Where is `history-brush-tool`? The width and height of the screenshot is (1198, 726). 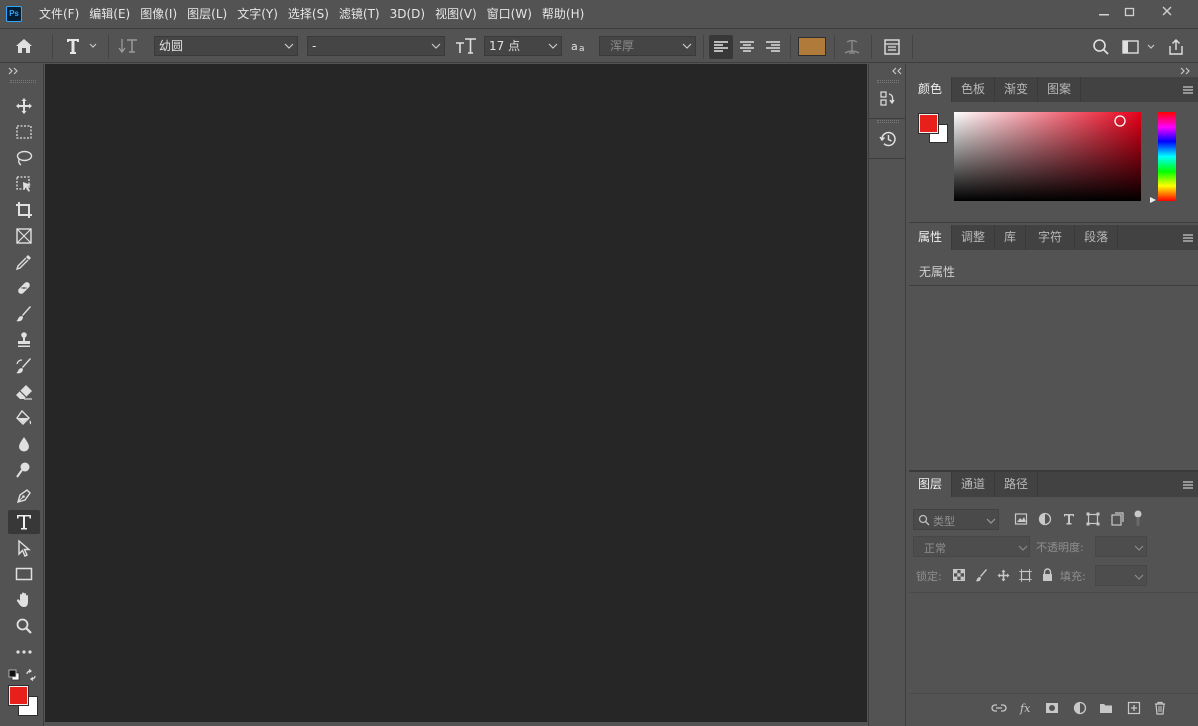 history-brush-tool is located at coordinates (24, 366).